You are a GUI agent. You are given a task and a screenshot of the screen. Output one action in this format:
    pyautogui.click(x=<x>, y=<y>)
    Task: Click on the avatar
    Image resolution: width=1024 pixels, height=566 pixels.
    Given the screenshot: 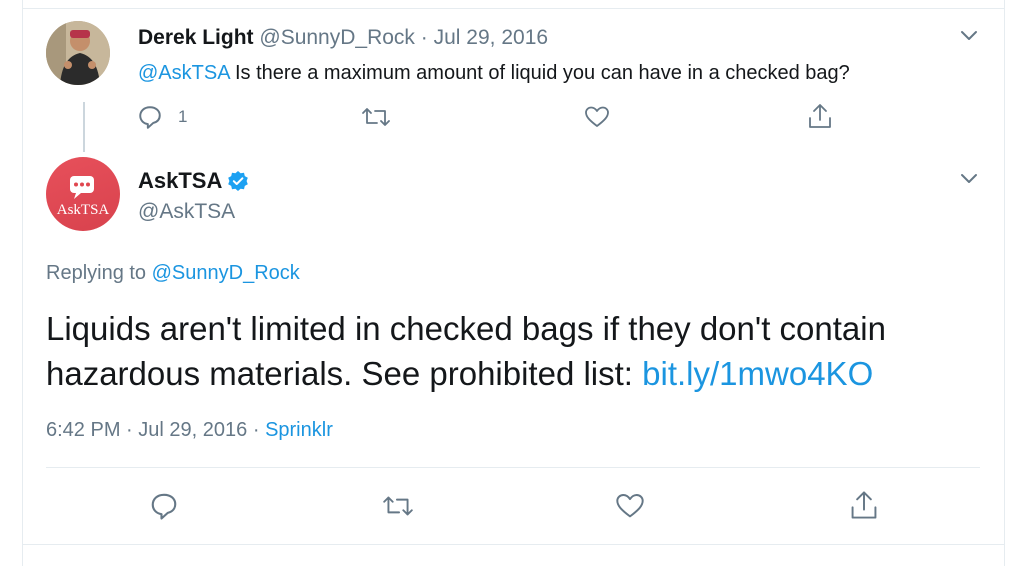 What is the action you would take?
    pyautogui.click(x=78, y=53)
    